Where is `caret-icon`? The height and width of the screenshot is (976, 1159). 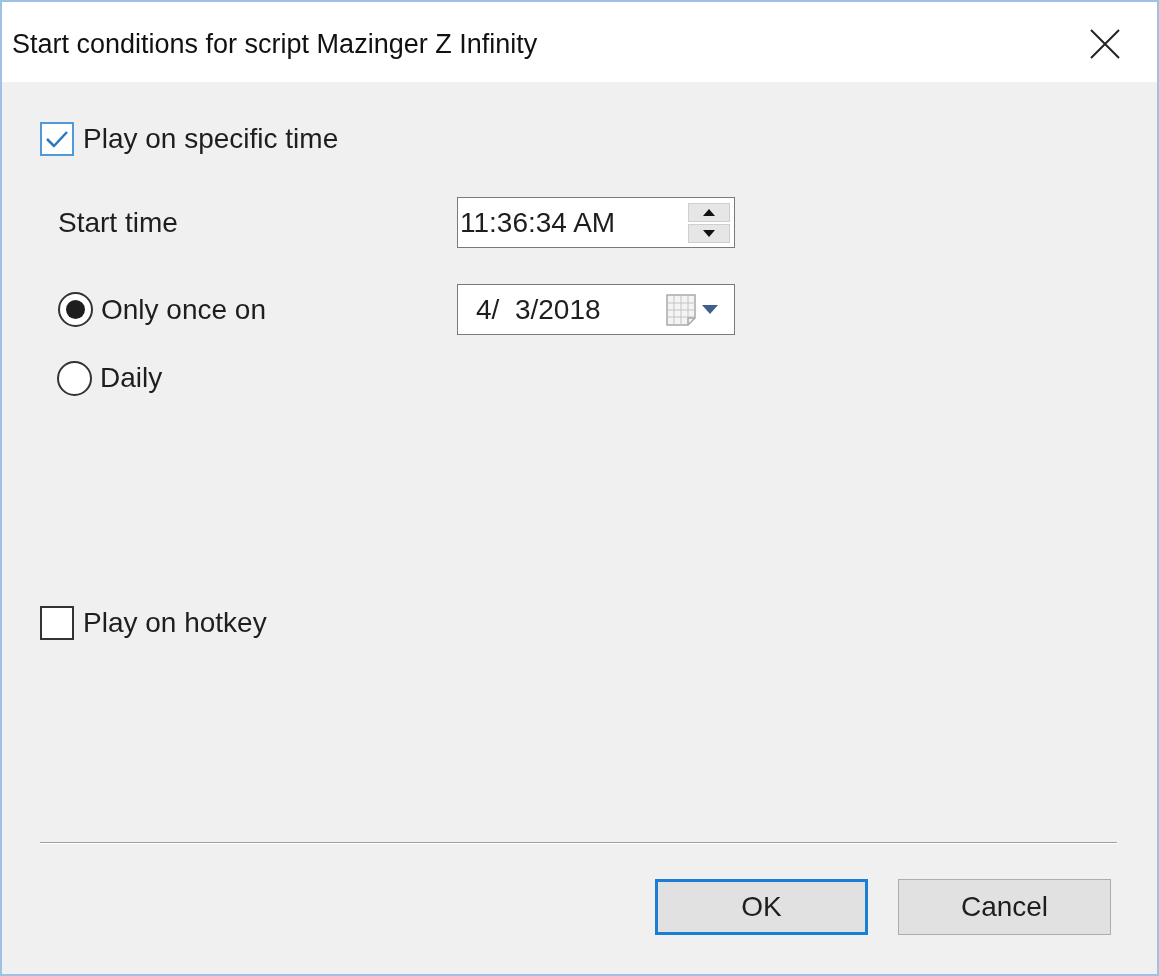
caret-icon is located at coordinates (710, 309).